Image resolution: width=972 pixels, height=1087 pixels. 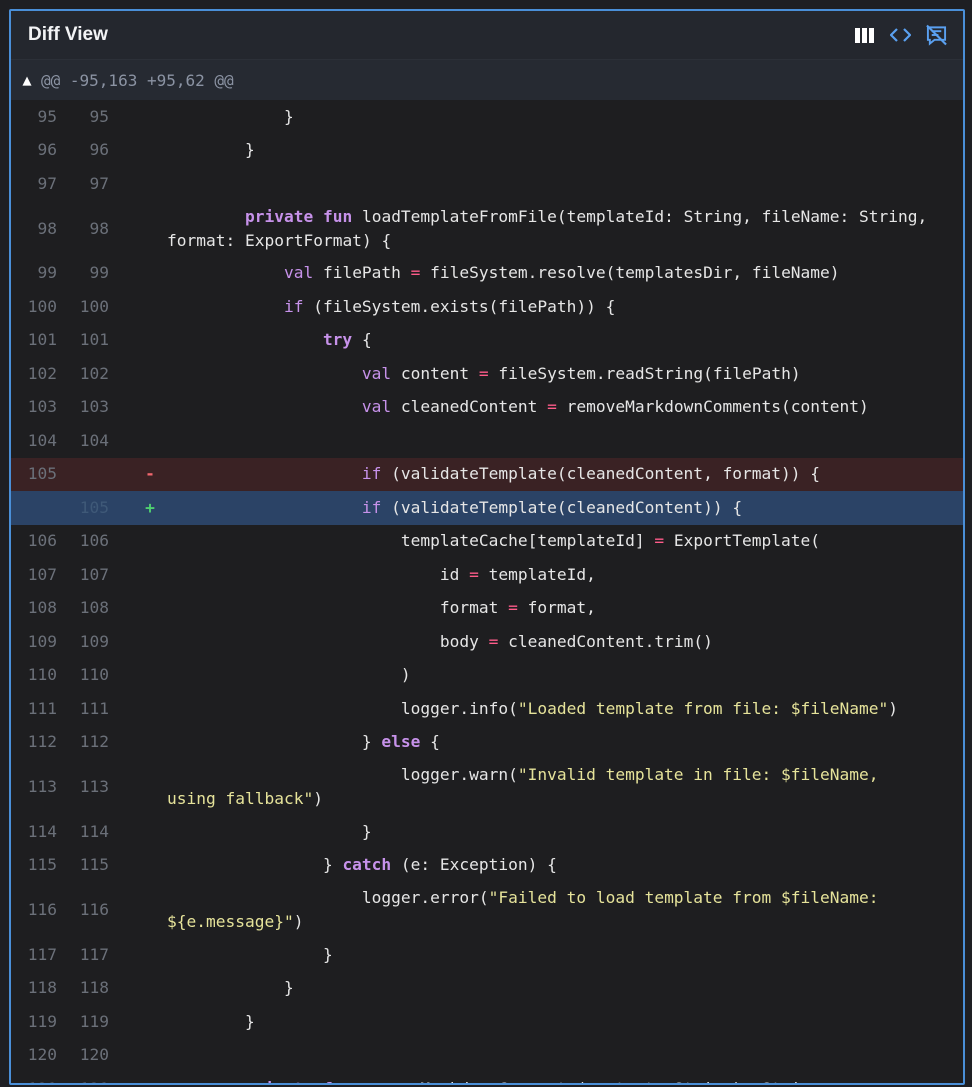 What do you see at coordinates (42, 1021) in the screenshot?
I see `old-line-number: 119` at bounding box center [42, 1021].